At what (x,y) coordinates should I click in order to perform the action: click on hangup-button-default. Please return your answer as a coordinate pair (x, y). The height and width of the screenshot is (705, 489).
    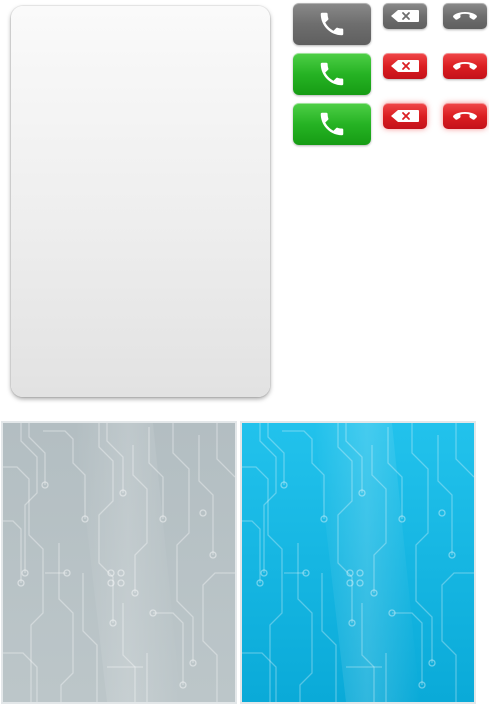
    Looking at the image, I should click on (465, 16).